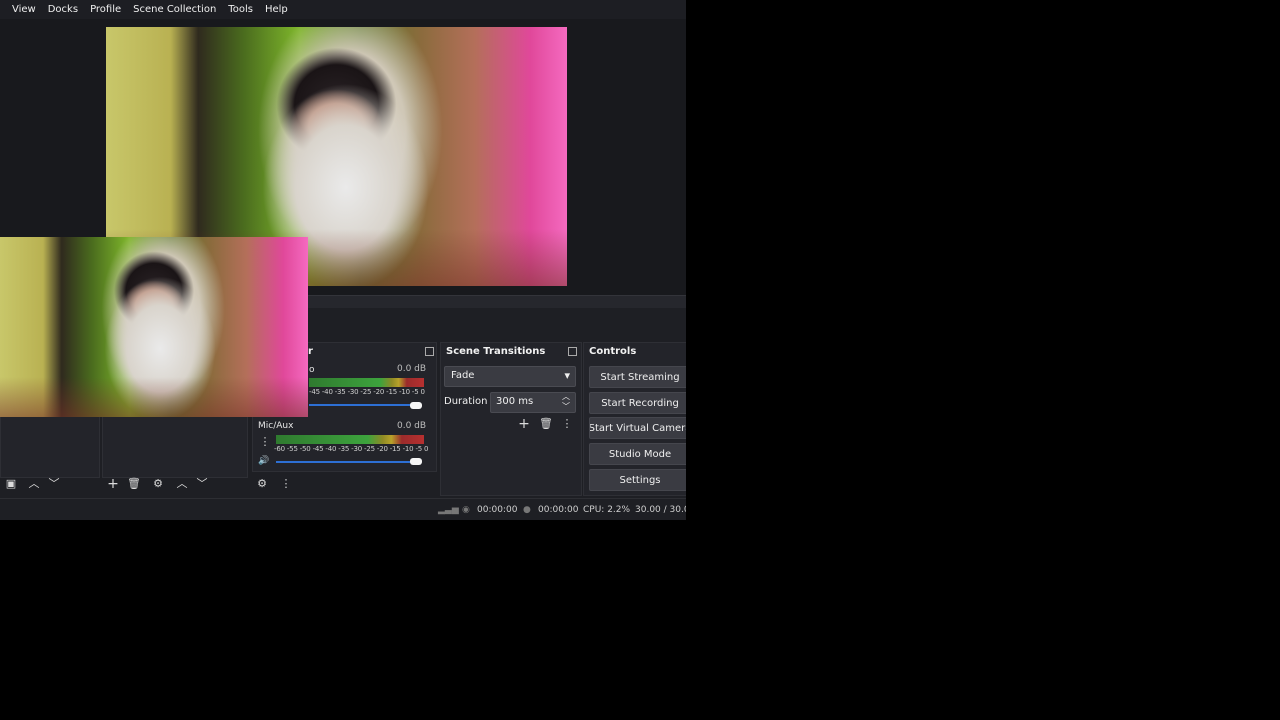  I want to click on transition-select: Fade ▾, so click(510, 376).